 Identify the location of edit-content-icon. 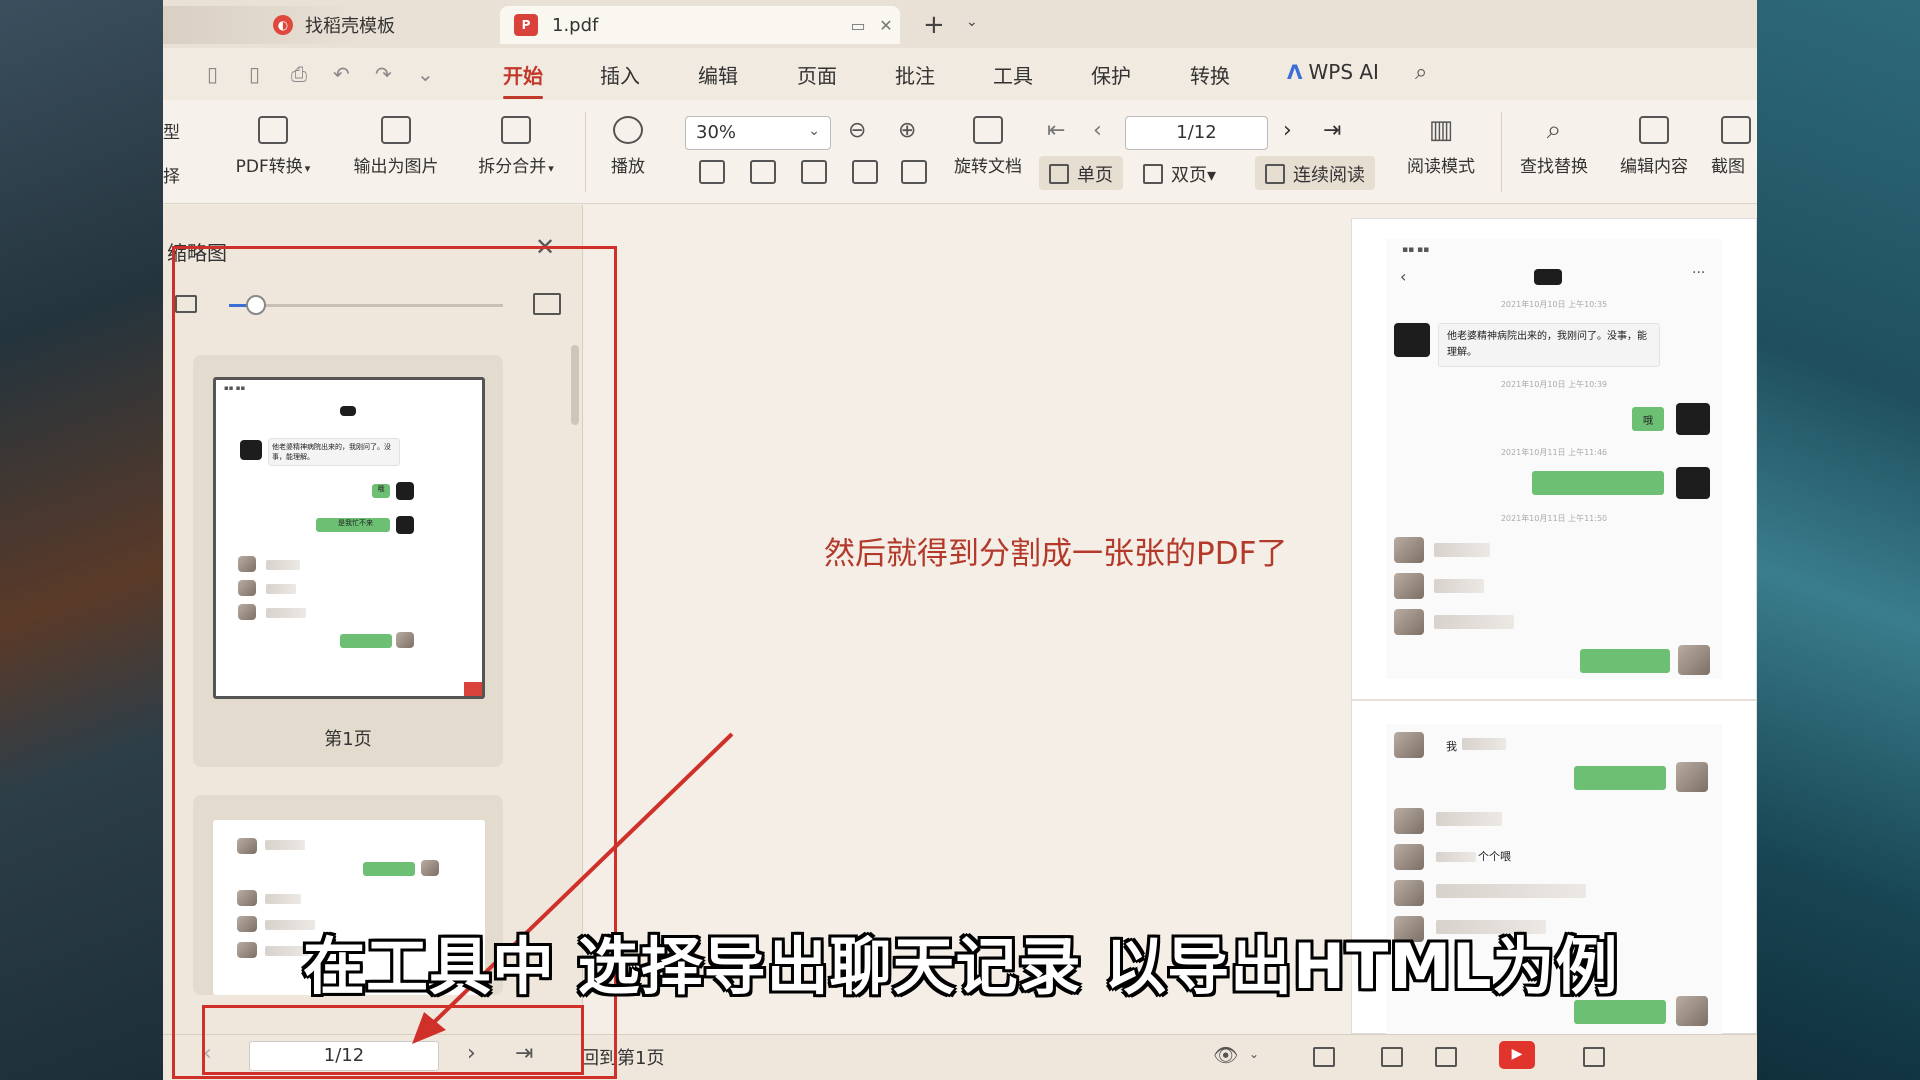
(1654, 130).